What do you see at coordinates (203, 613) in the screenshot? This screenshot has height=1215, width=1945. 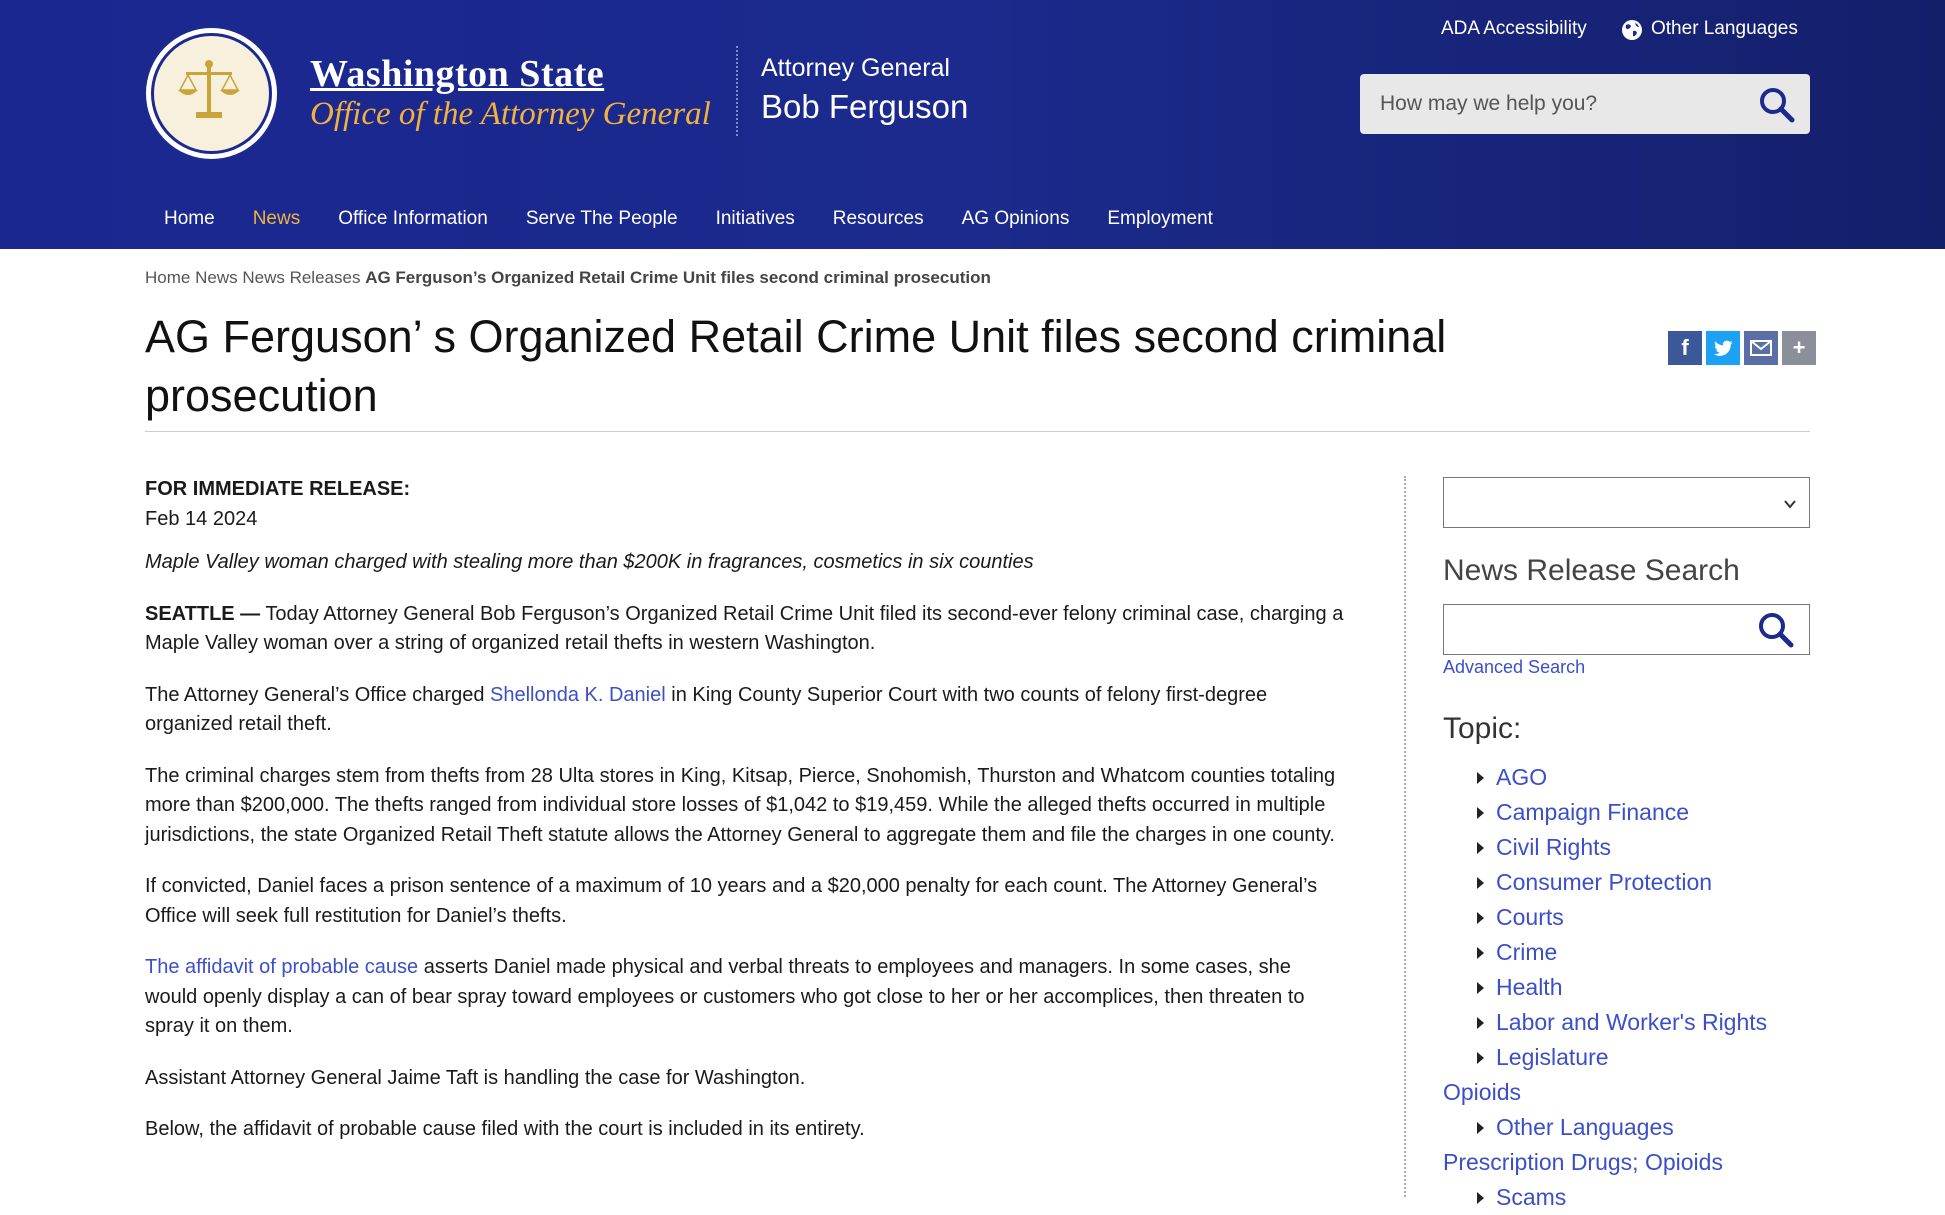 I see `dateline: SEATTLE —` at bounding box center [203, 613].